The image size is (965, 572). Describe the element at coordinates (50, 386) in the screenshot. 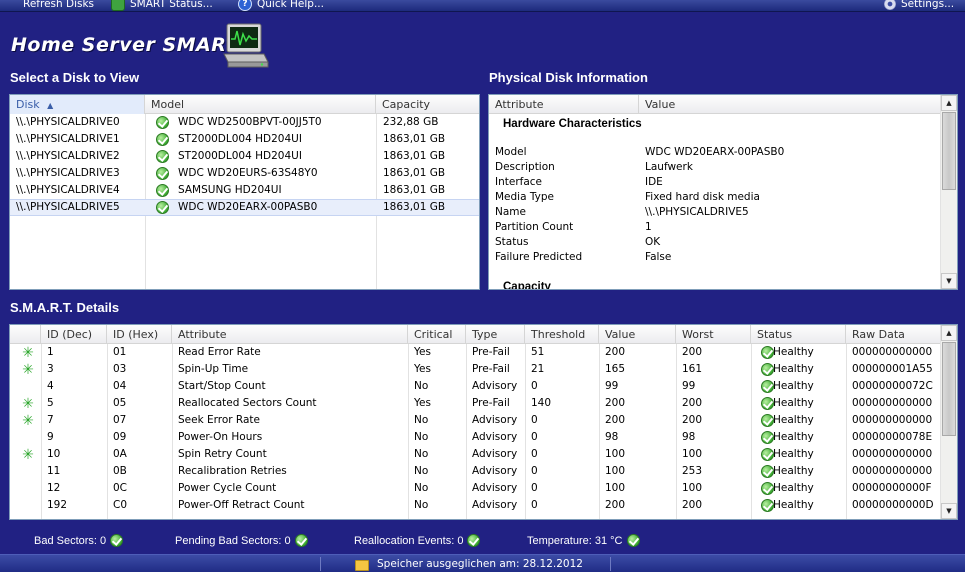

I see `smart-cell-dec: 4` at that location.